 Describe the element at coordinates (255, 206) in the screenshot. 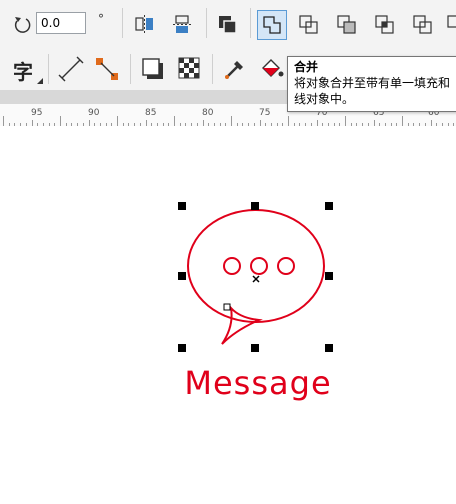

I see `selection-handle-top` at that location.